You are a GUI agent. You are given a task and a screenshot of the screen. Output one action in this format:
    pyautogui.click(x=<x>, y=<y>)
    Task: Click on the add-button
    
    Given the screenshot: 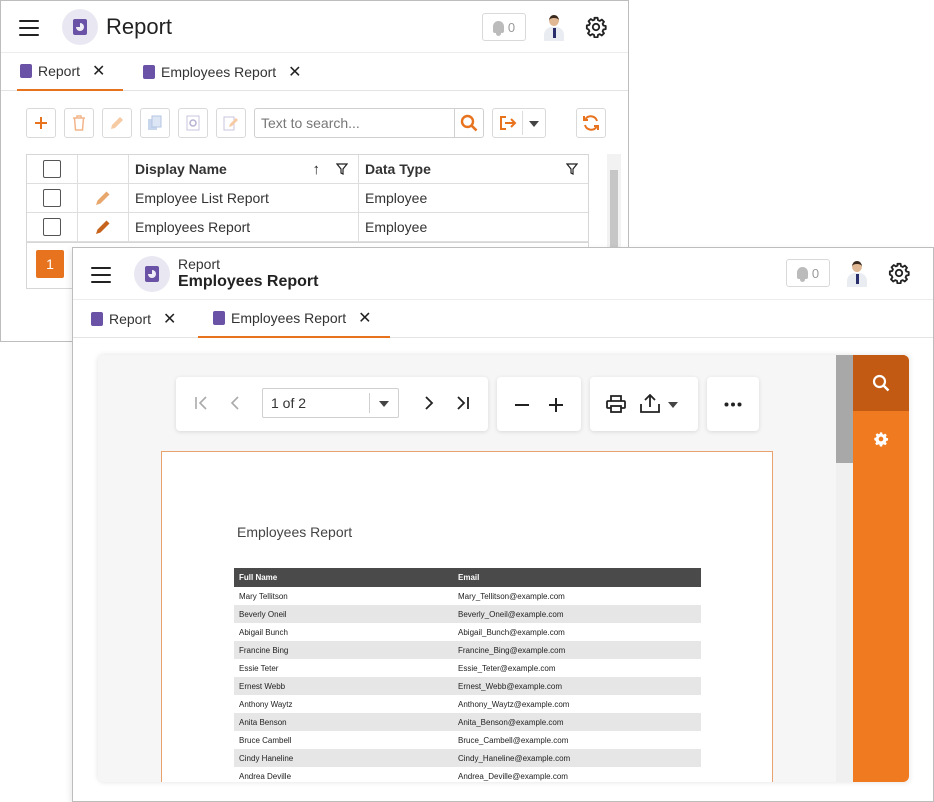 What is the action you would take?
    pyautogui.click(x=41, y=123)
    